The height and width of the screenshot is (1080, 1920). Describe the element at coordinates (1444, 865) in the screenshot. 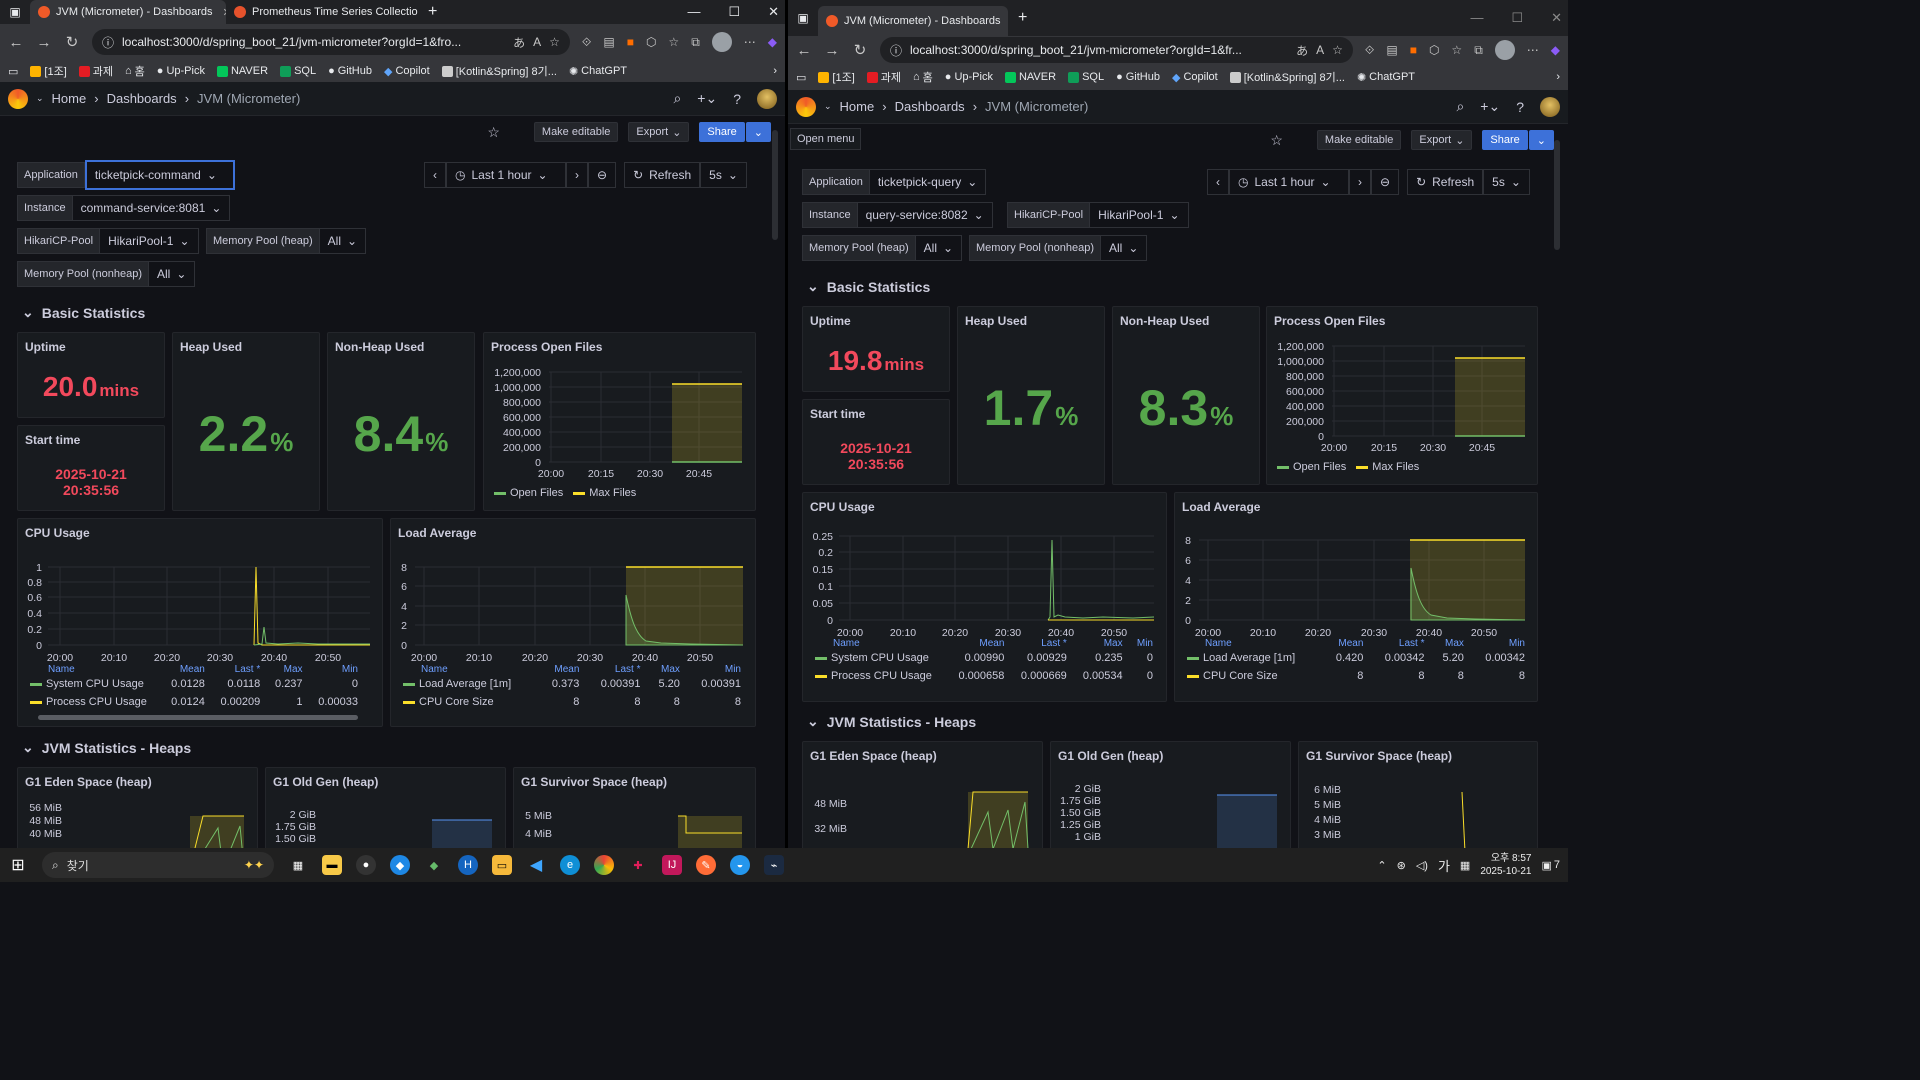

I see `ime-indicator: 가` at that location.